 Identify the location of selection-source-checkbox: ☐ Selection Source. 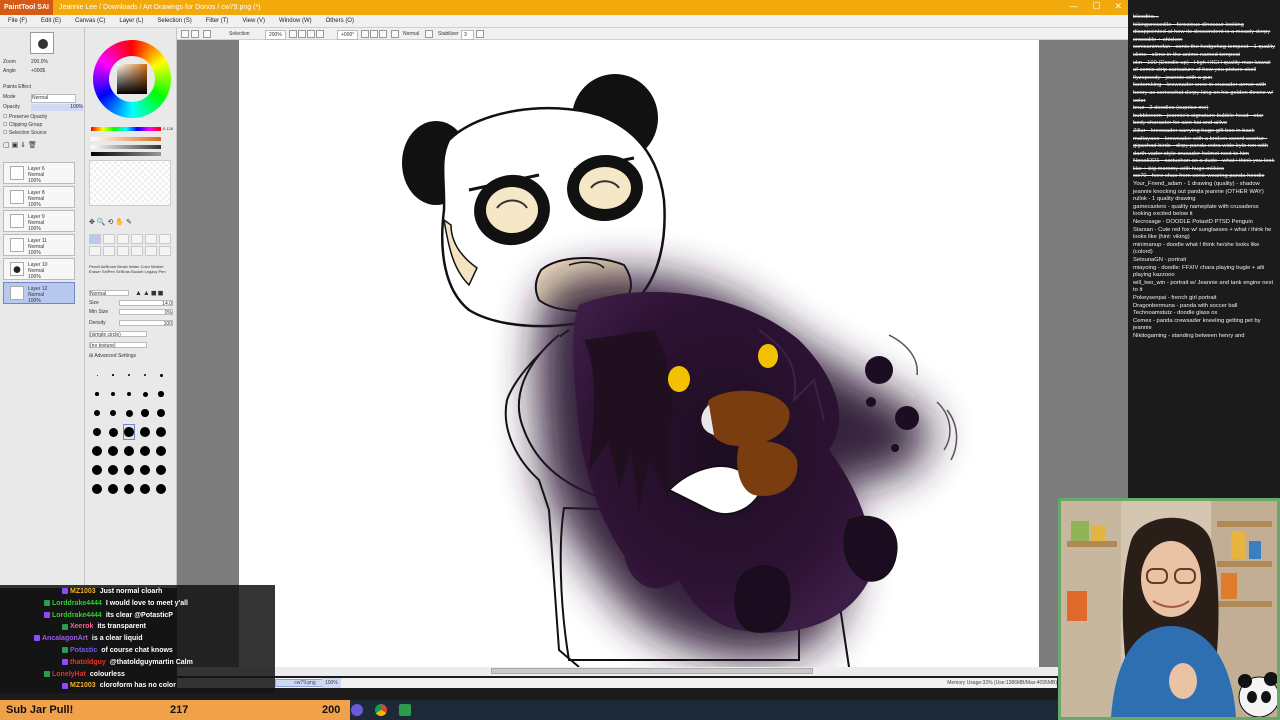
(25, 133).